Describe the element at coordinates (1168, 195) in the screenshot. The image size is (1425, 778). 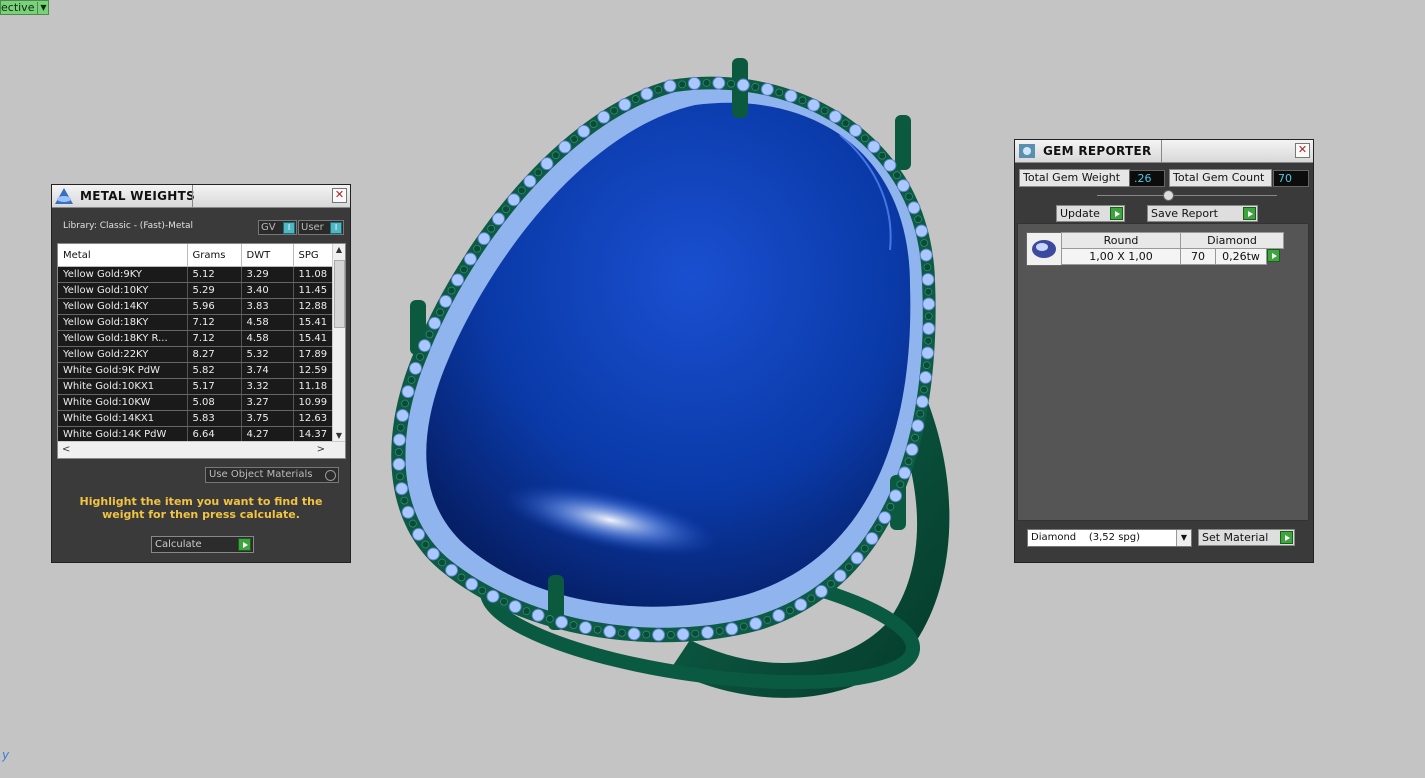
I see `slider-knob` at that location.